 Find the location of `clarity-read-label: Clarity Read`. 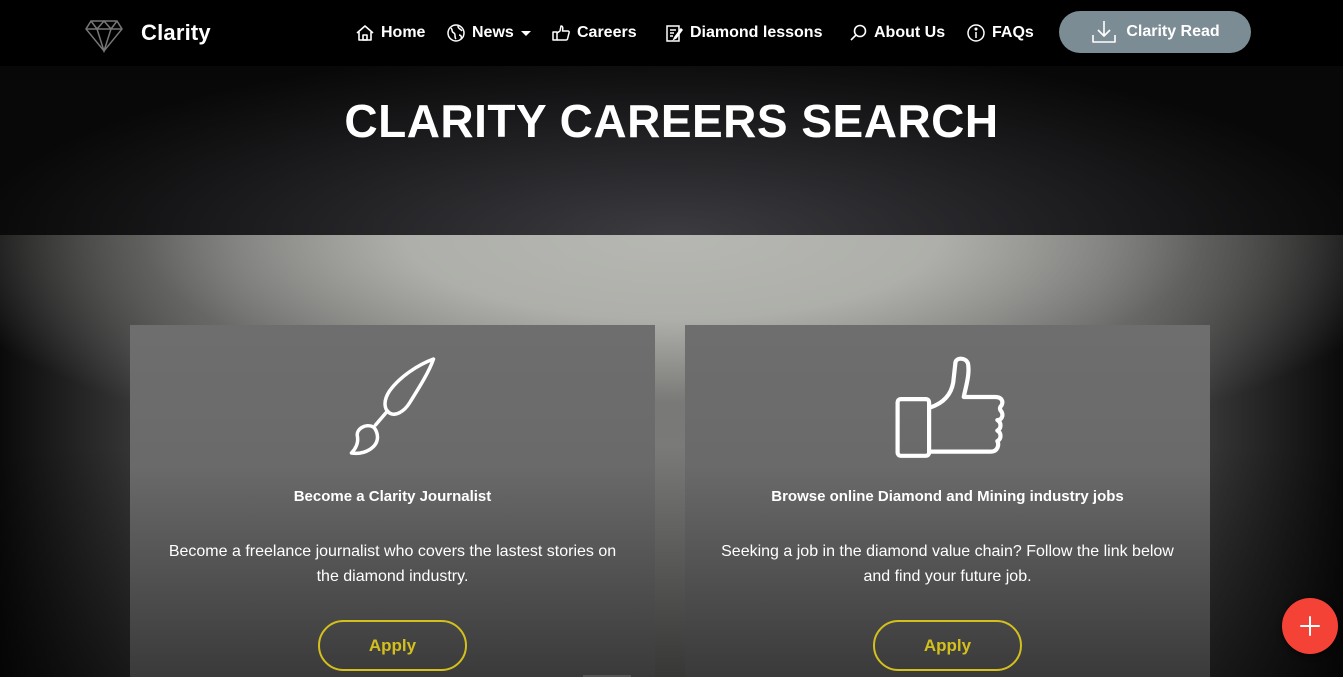

clarity-read-label: Clarity Read is located at coordinates (1173, 31).